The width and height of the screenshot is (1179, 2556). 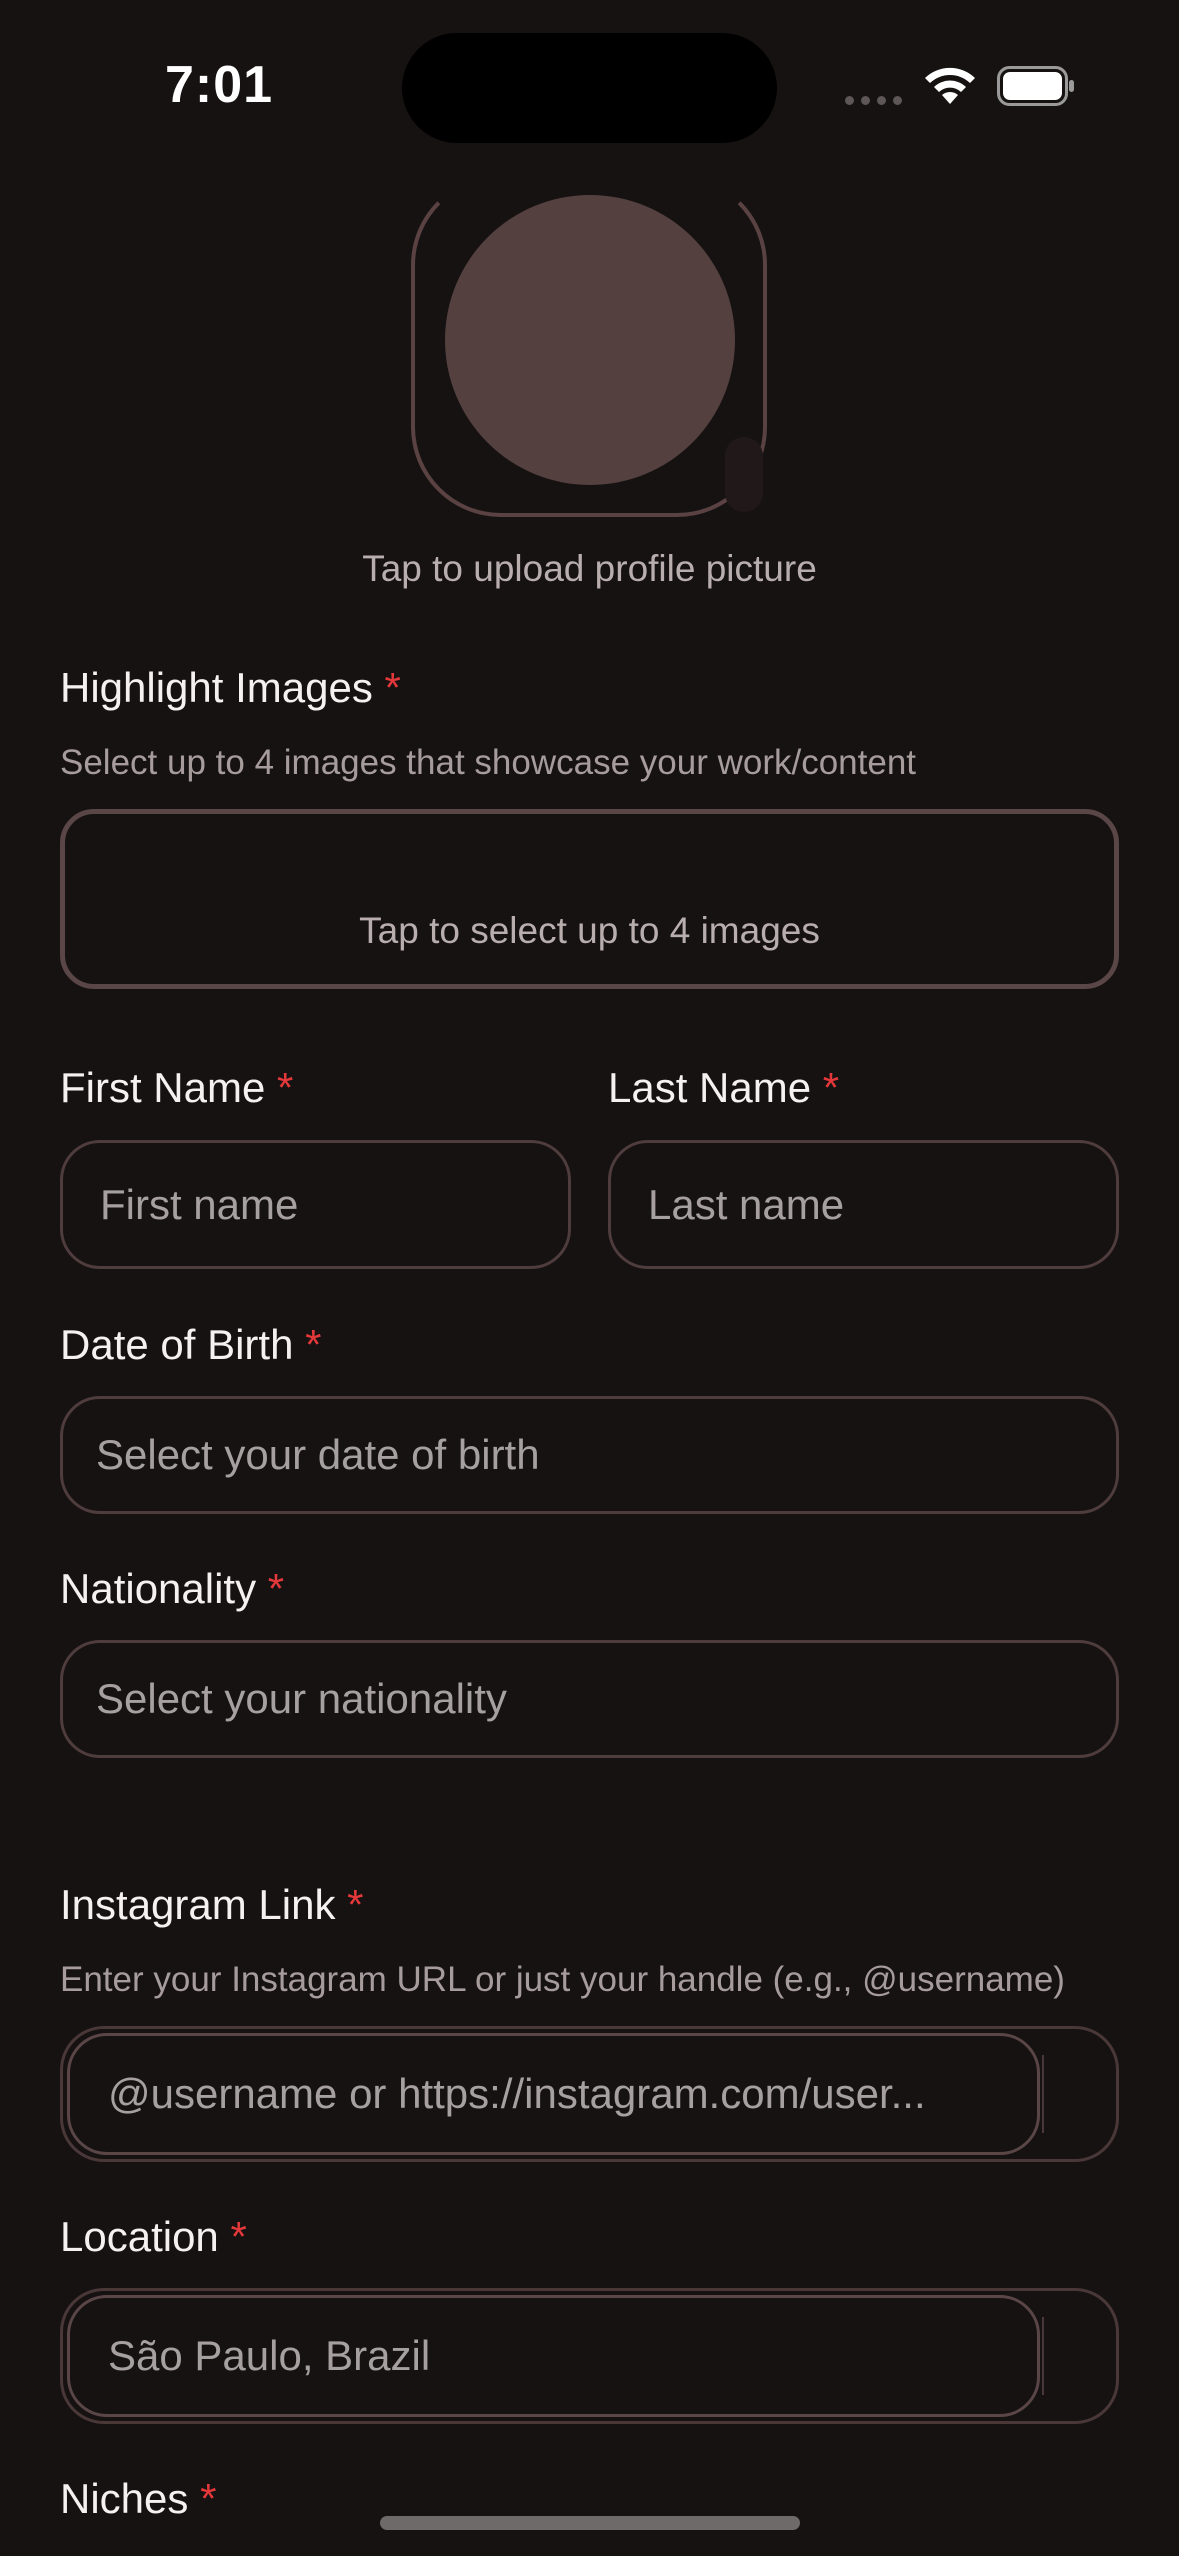 What do you see at coordinates (875, 102) in the screenshot?
I see `cellular-signal-icon` at bounding box center [875, 102].